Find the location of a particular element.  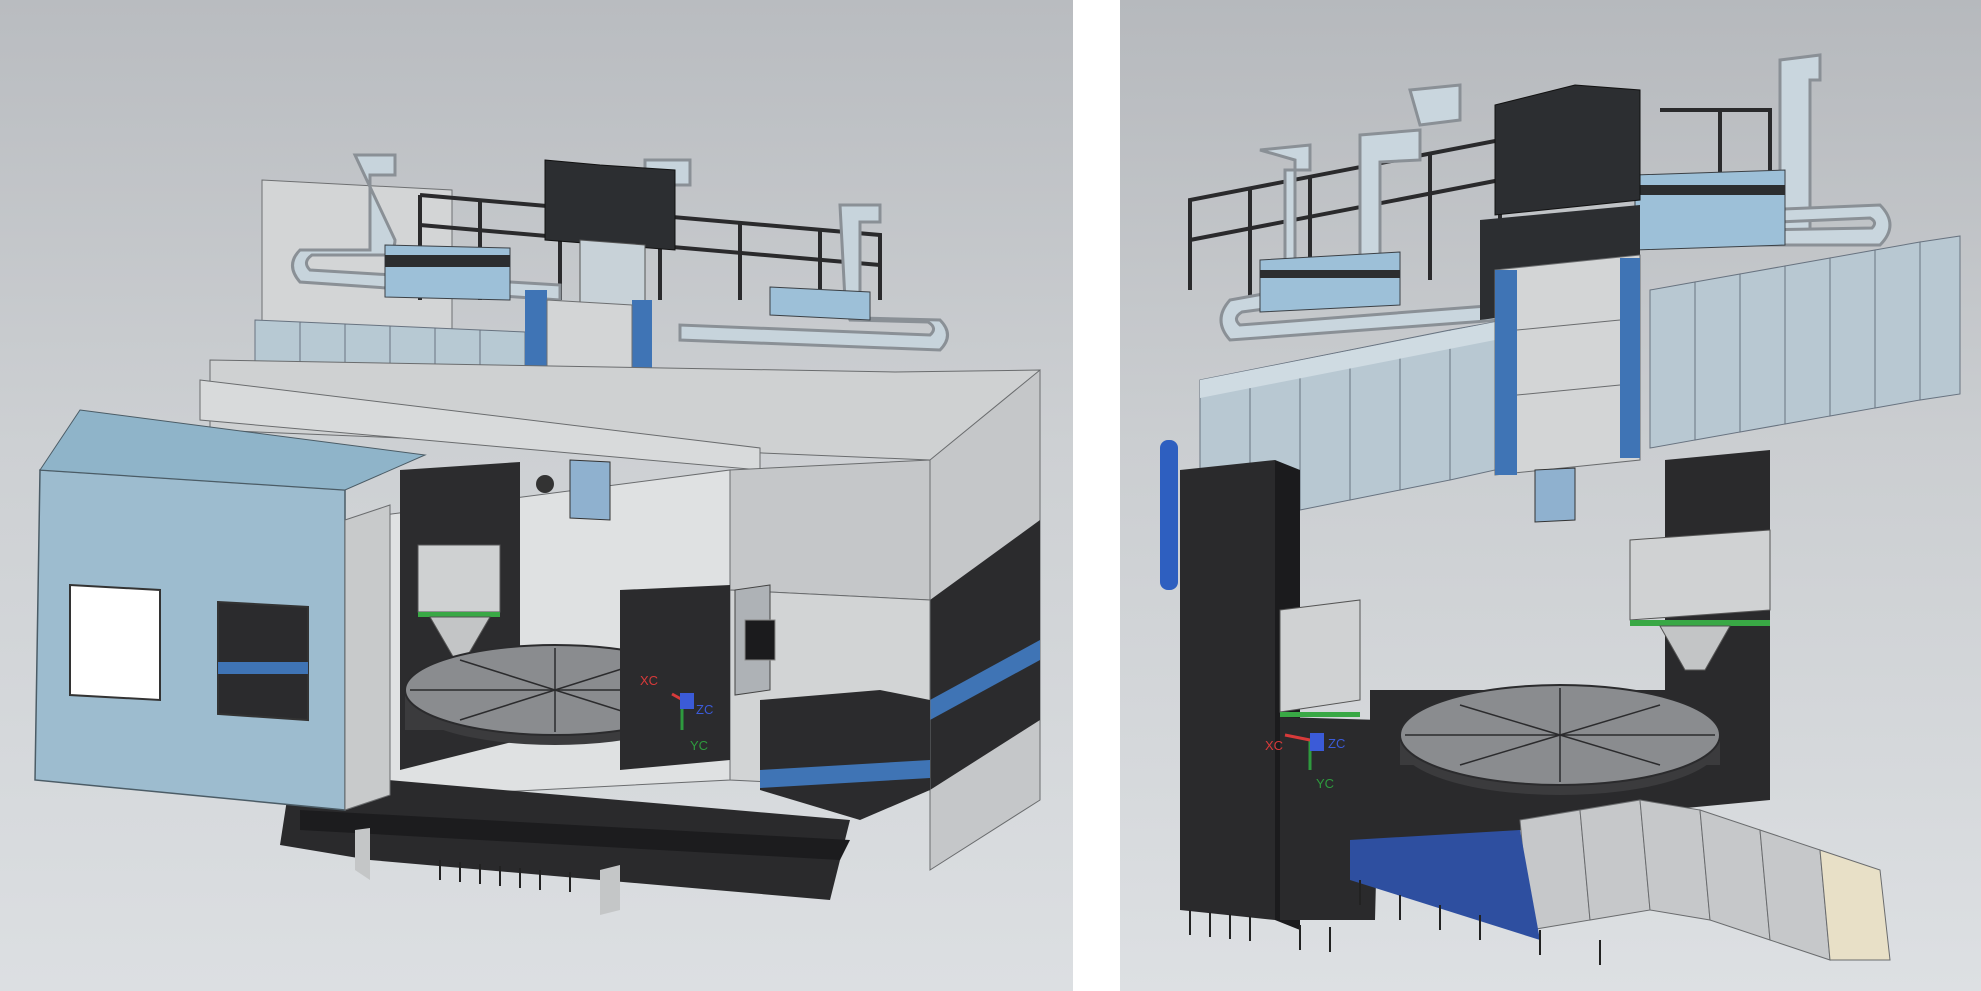

base-rail is located at coordinates (1445, 885).